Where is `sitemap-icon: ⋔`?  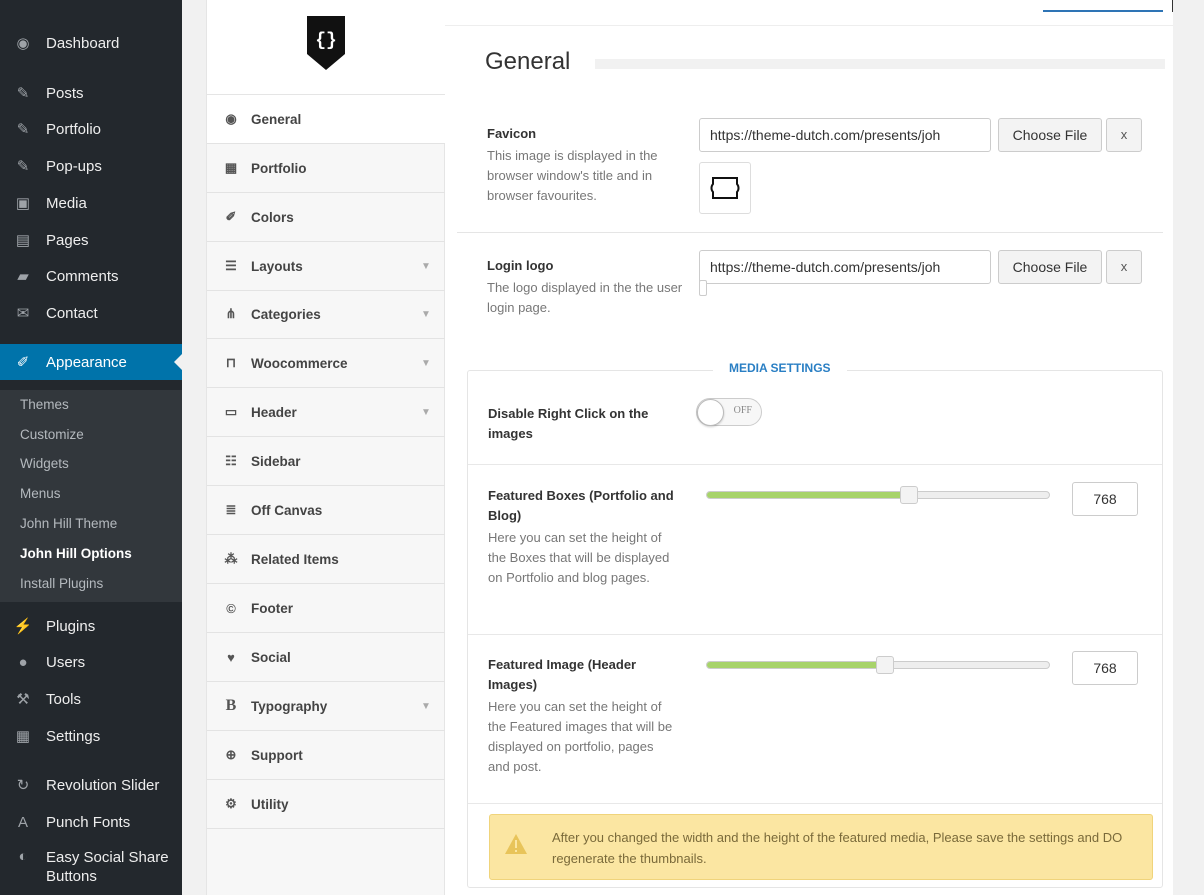
sitemap-icon: ⋔ is located at coordinates (231, 313).